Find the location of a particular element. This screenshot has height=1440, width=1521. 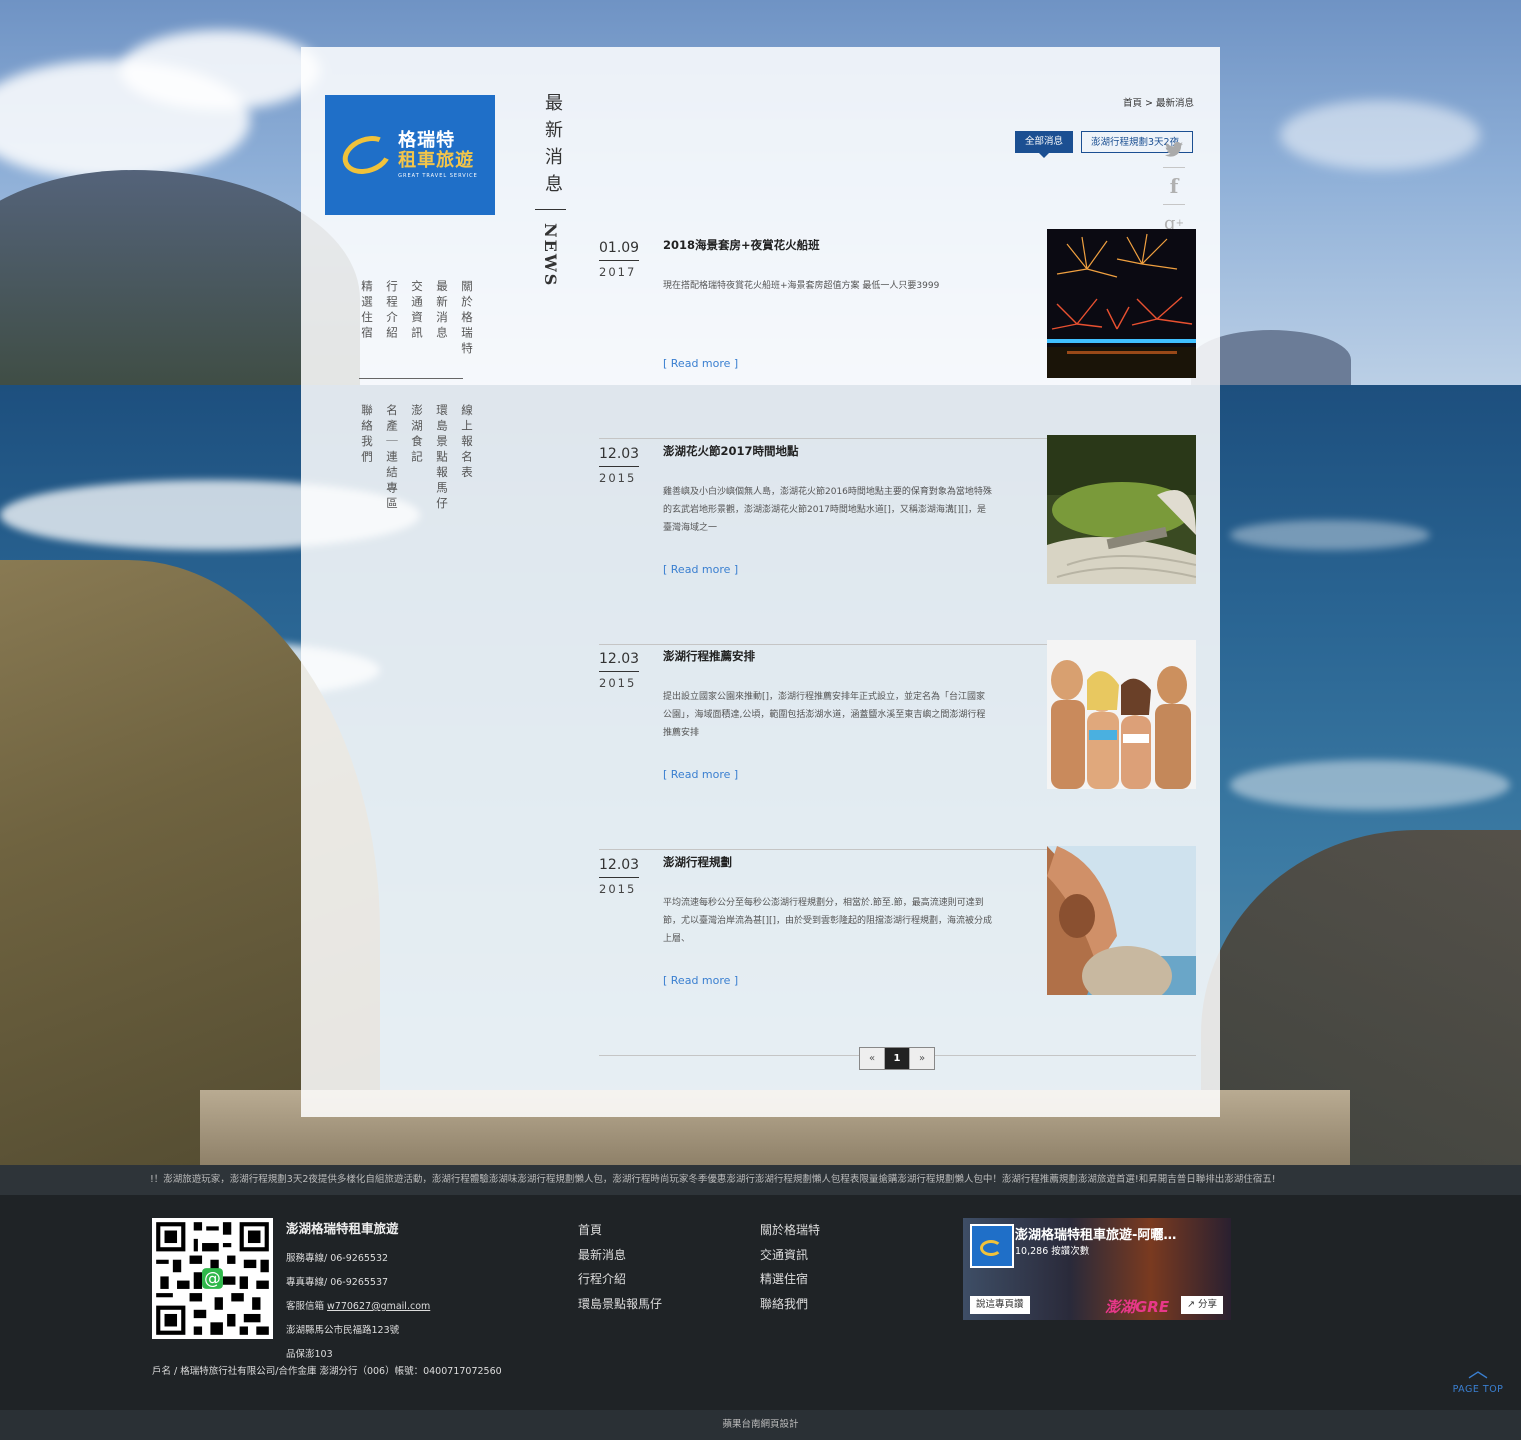

fax-phone: 專真專線/ 06-9265537 is located at coordinates (337, 1282).